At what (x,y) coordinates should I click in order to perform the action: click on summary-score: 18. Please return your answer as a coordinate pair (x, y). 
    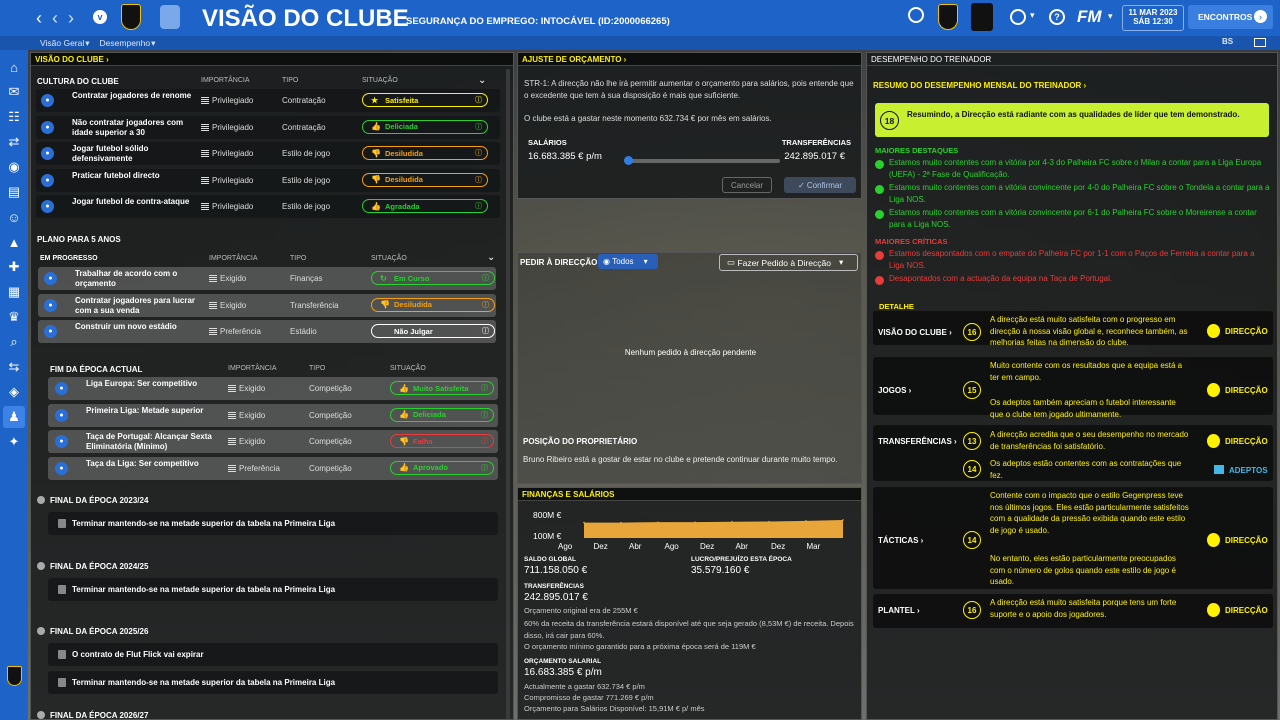
    Looking at the image, I should click on (889, 120).